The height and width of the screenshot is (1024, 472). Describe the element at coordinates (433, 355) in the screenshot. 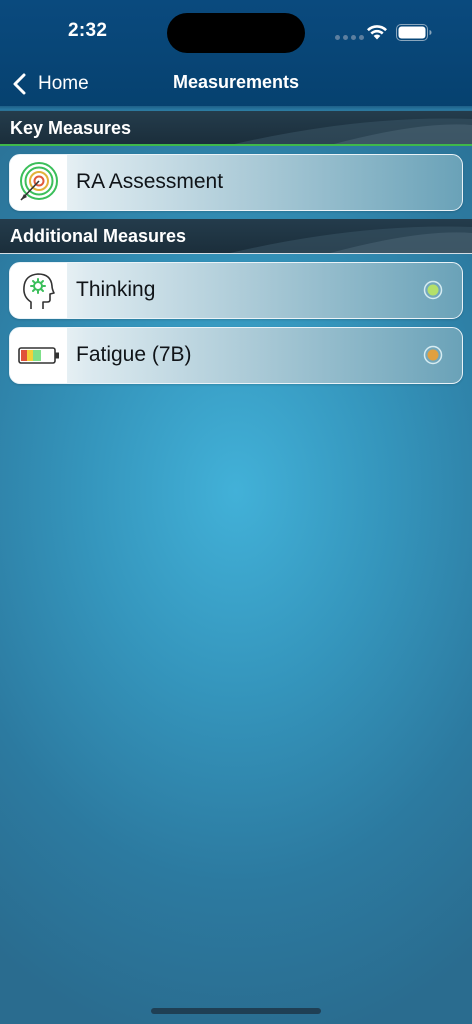

I see `status-indicator-orange-icon` at that location.